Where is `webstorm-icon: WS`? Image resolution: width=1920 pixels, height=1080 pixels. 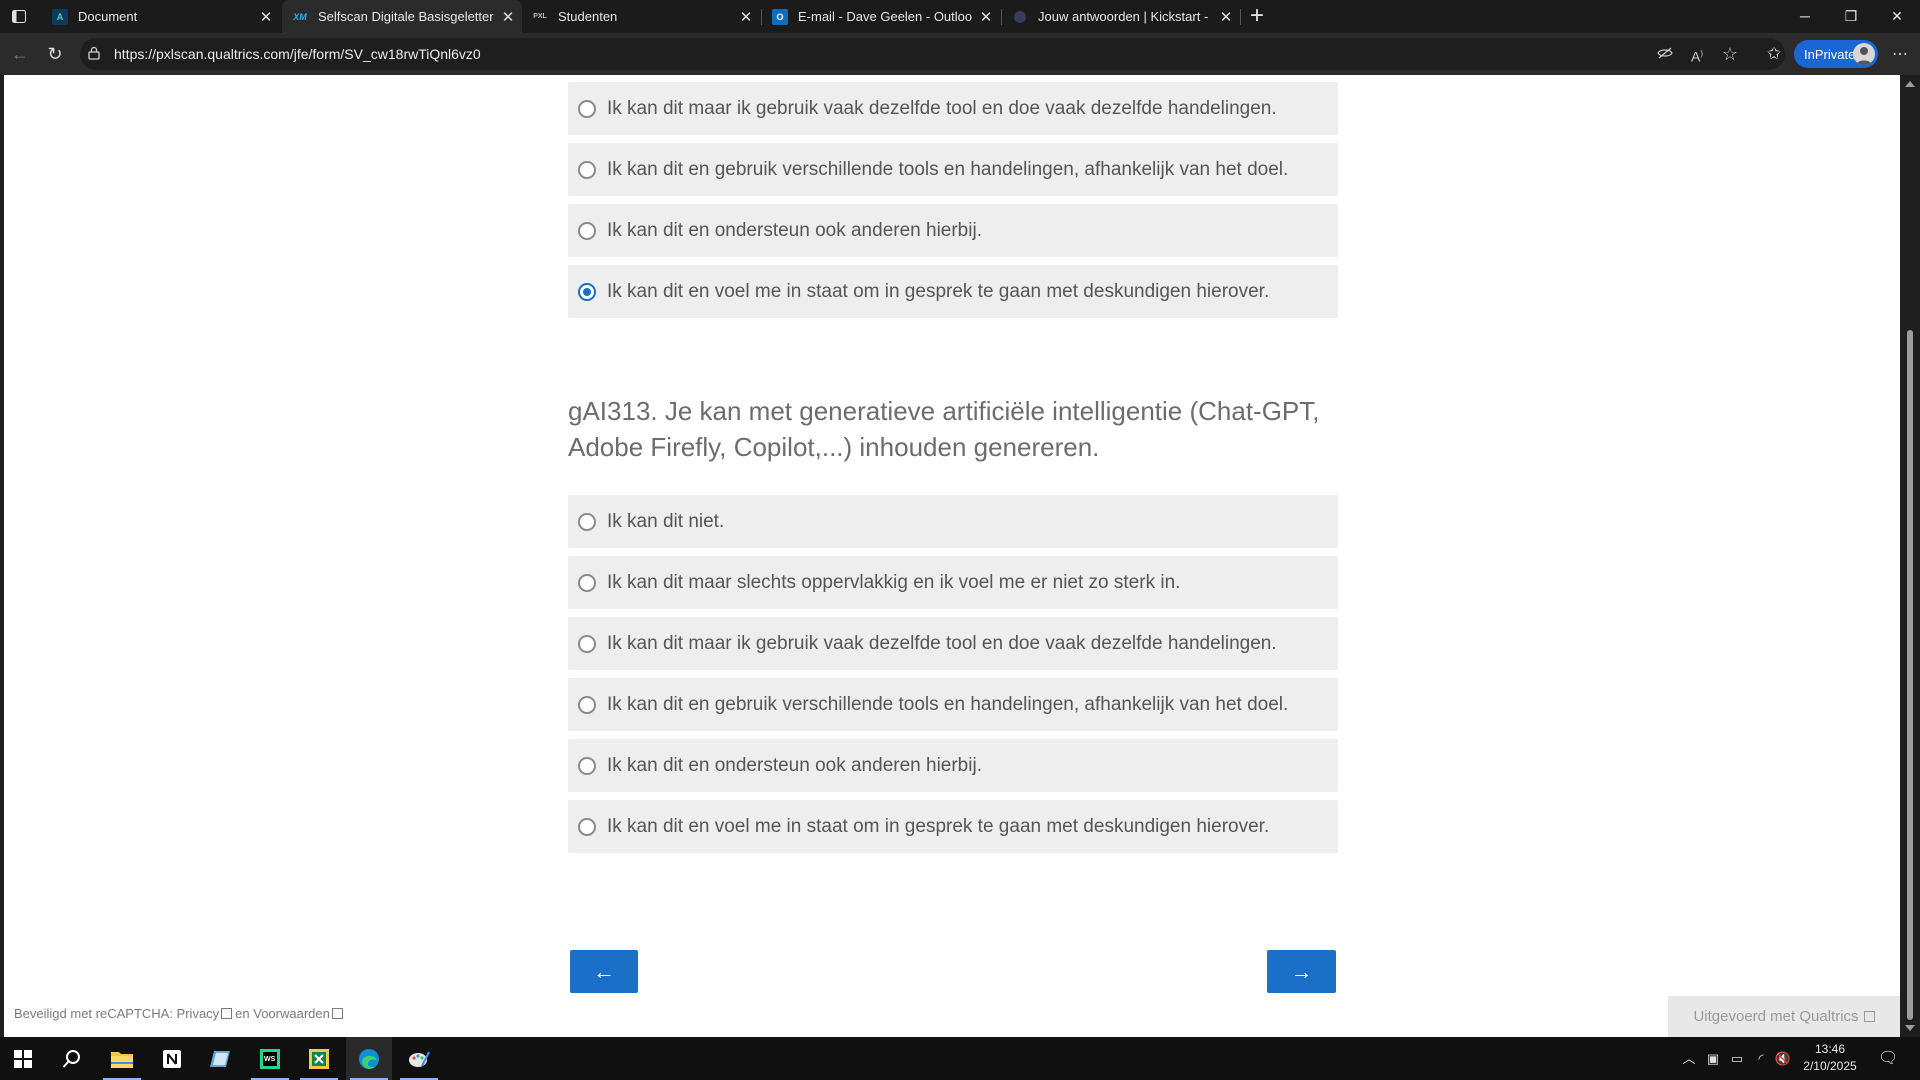
webstorm-icon: WS is located at coordinates (270, 1058).